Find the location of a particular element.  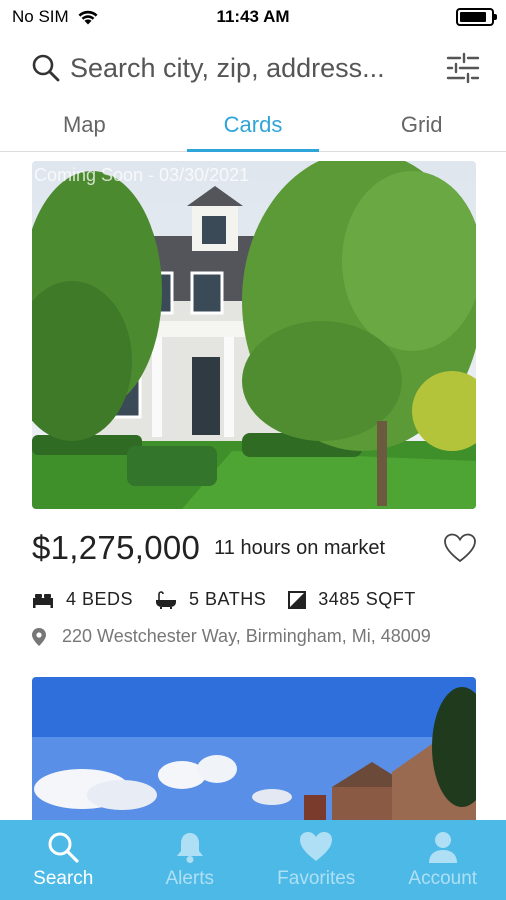

area-icon is located at coordinates (297, 599).